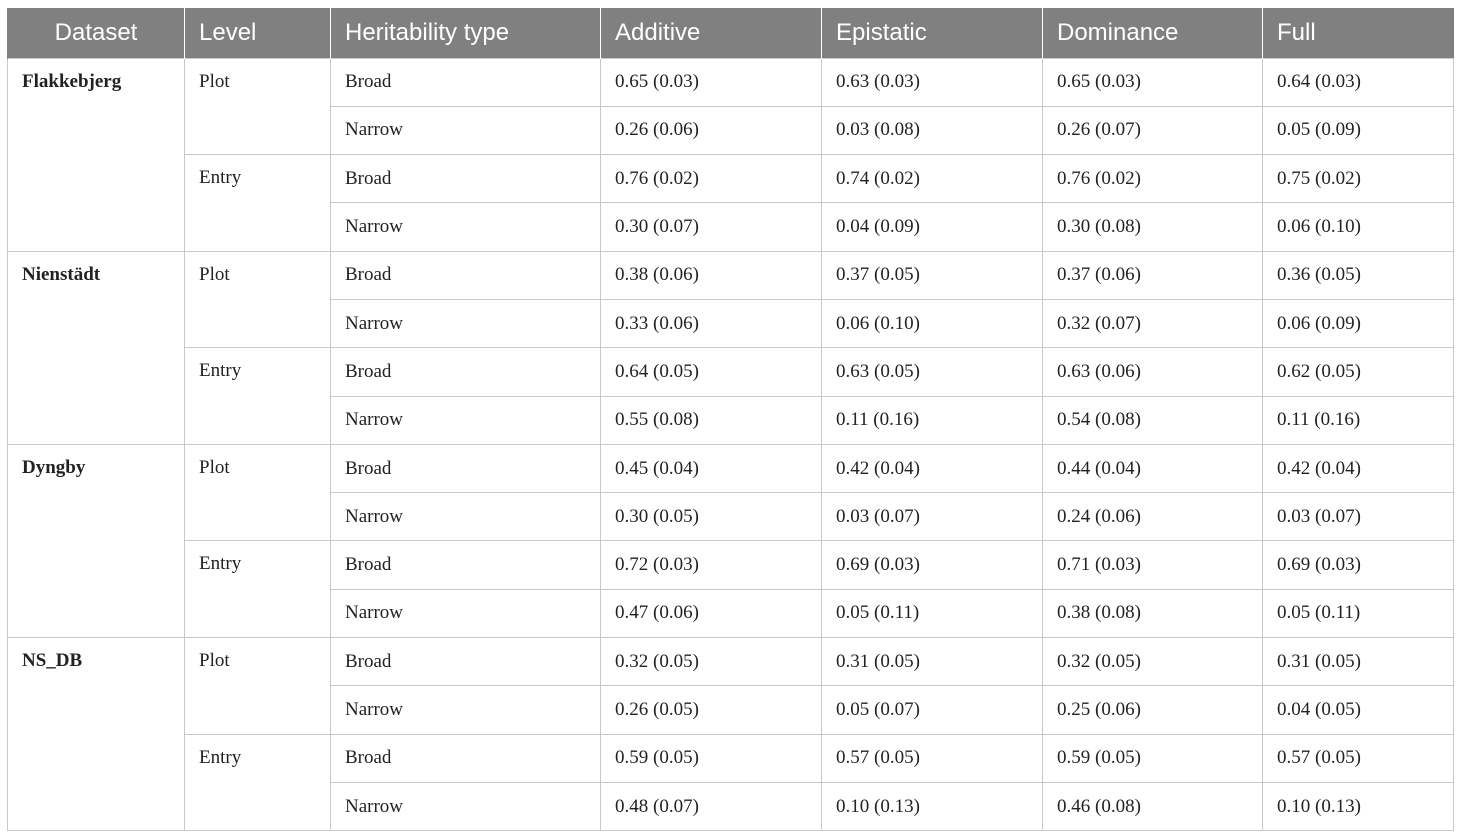  Describe the element at coordinates (1152, 565) in the screenshot. I see `dominance-value-cell: 0.71 (0.03)` at that location.